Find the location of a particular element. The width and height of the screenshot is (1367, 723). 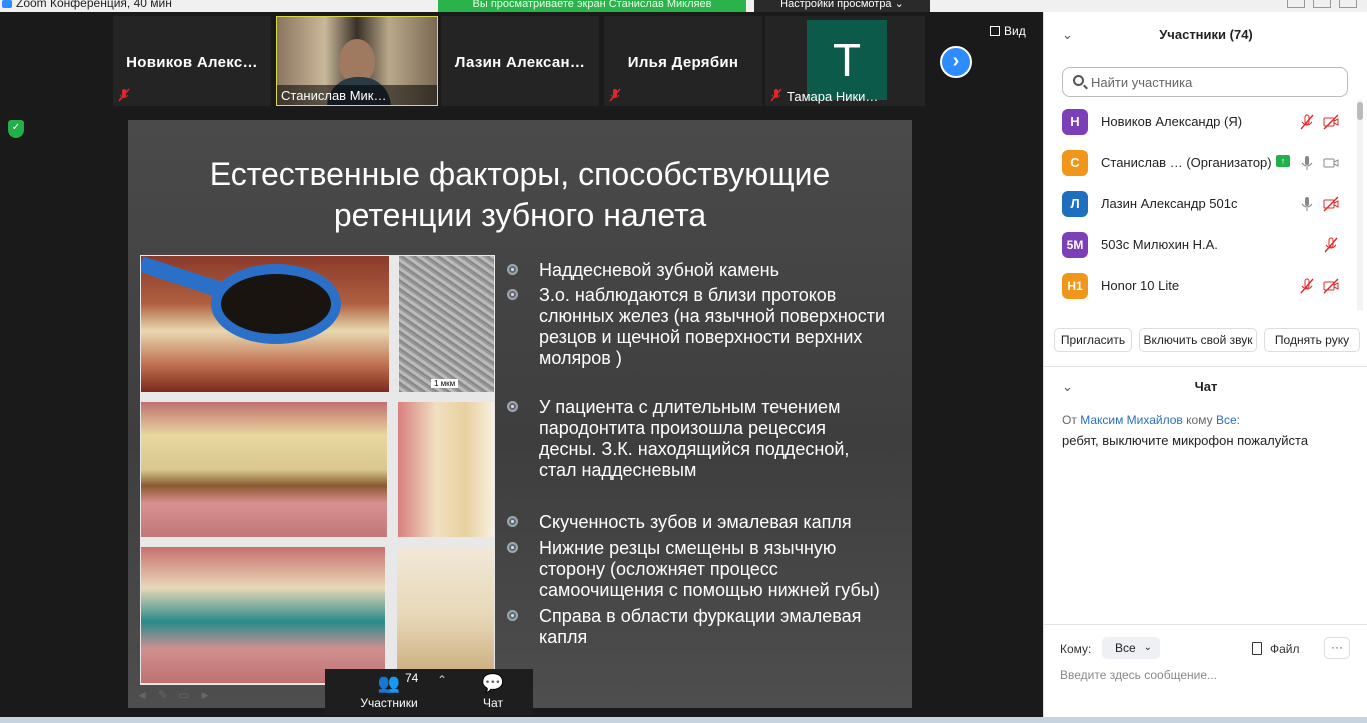

encryption-shield-icon: ✓ is located at coordinates (16, 129).